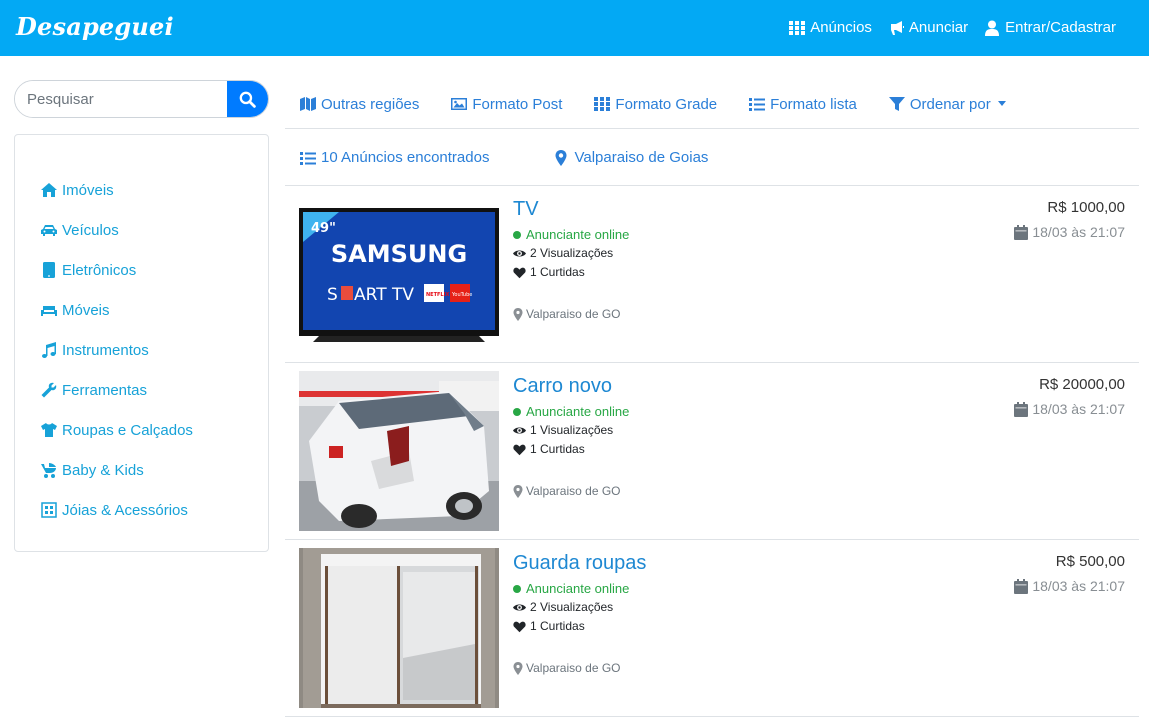  Describe the element at coordinates (1001, 103) in the screenshot. I see `caret-down-icon` at that location.